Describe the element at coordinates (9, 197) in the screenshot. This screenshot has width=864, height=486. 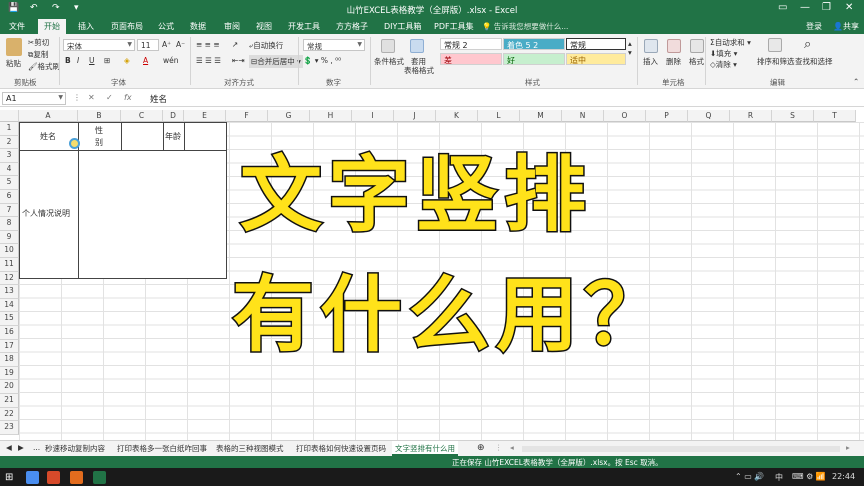
I see `row-header: 6` at that location.